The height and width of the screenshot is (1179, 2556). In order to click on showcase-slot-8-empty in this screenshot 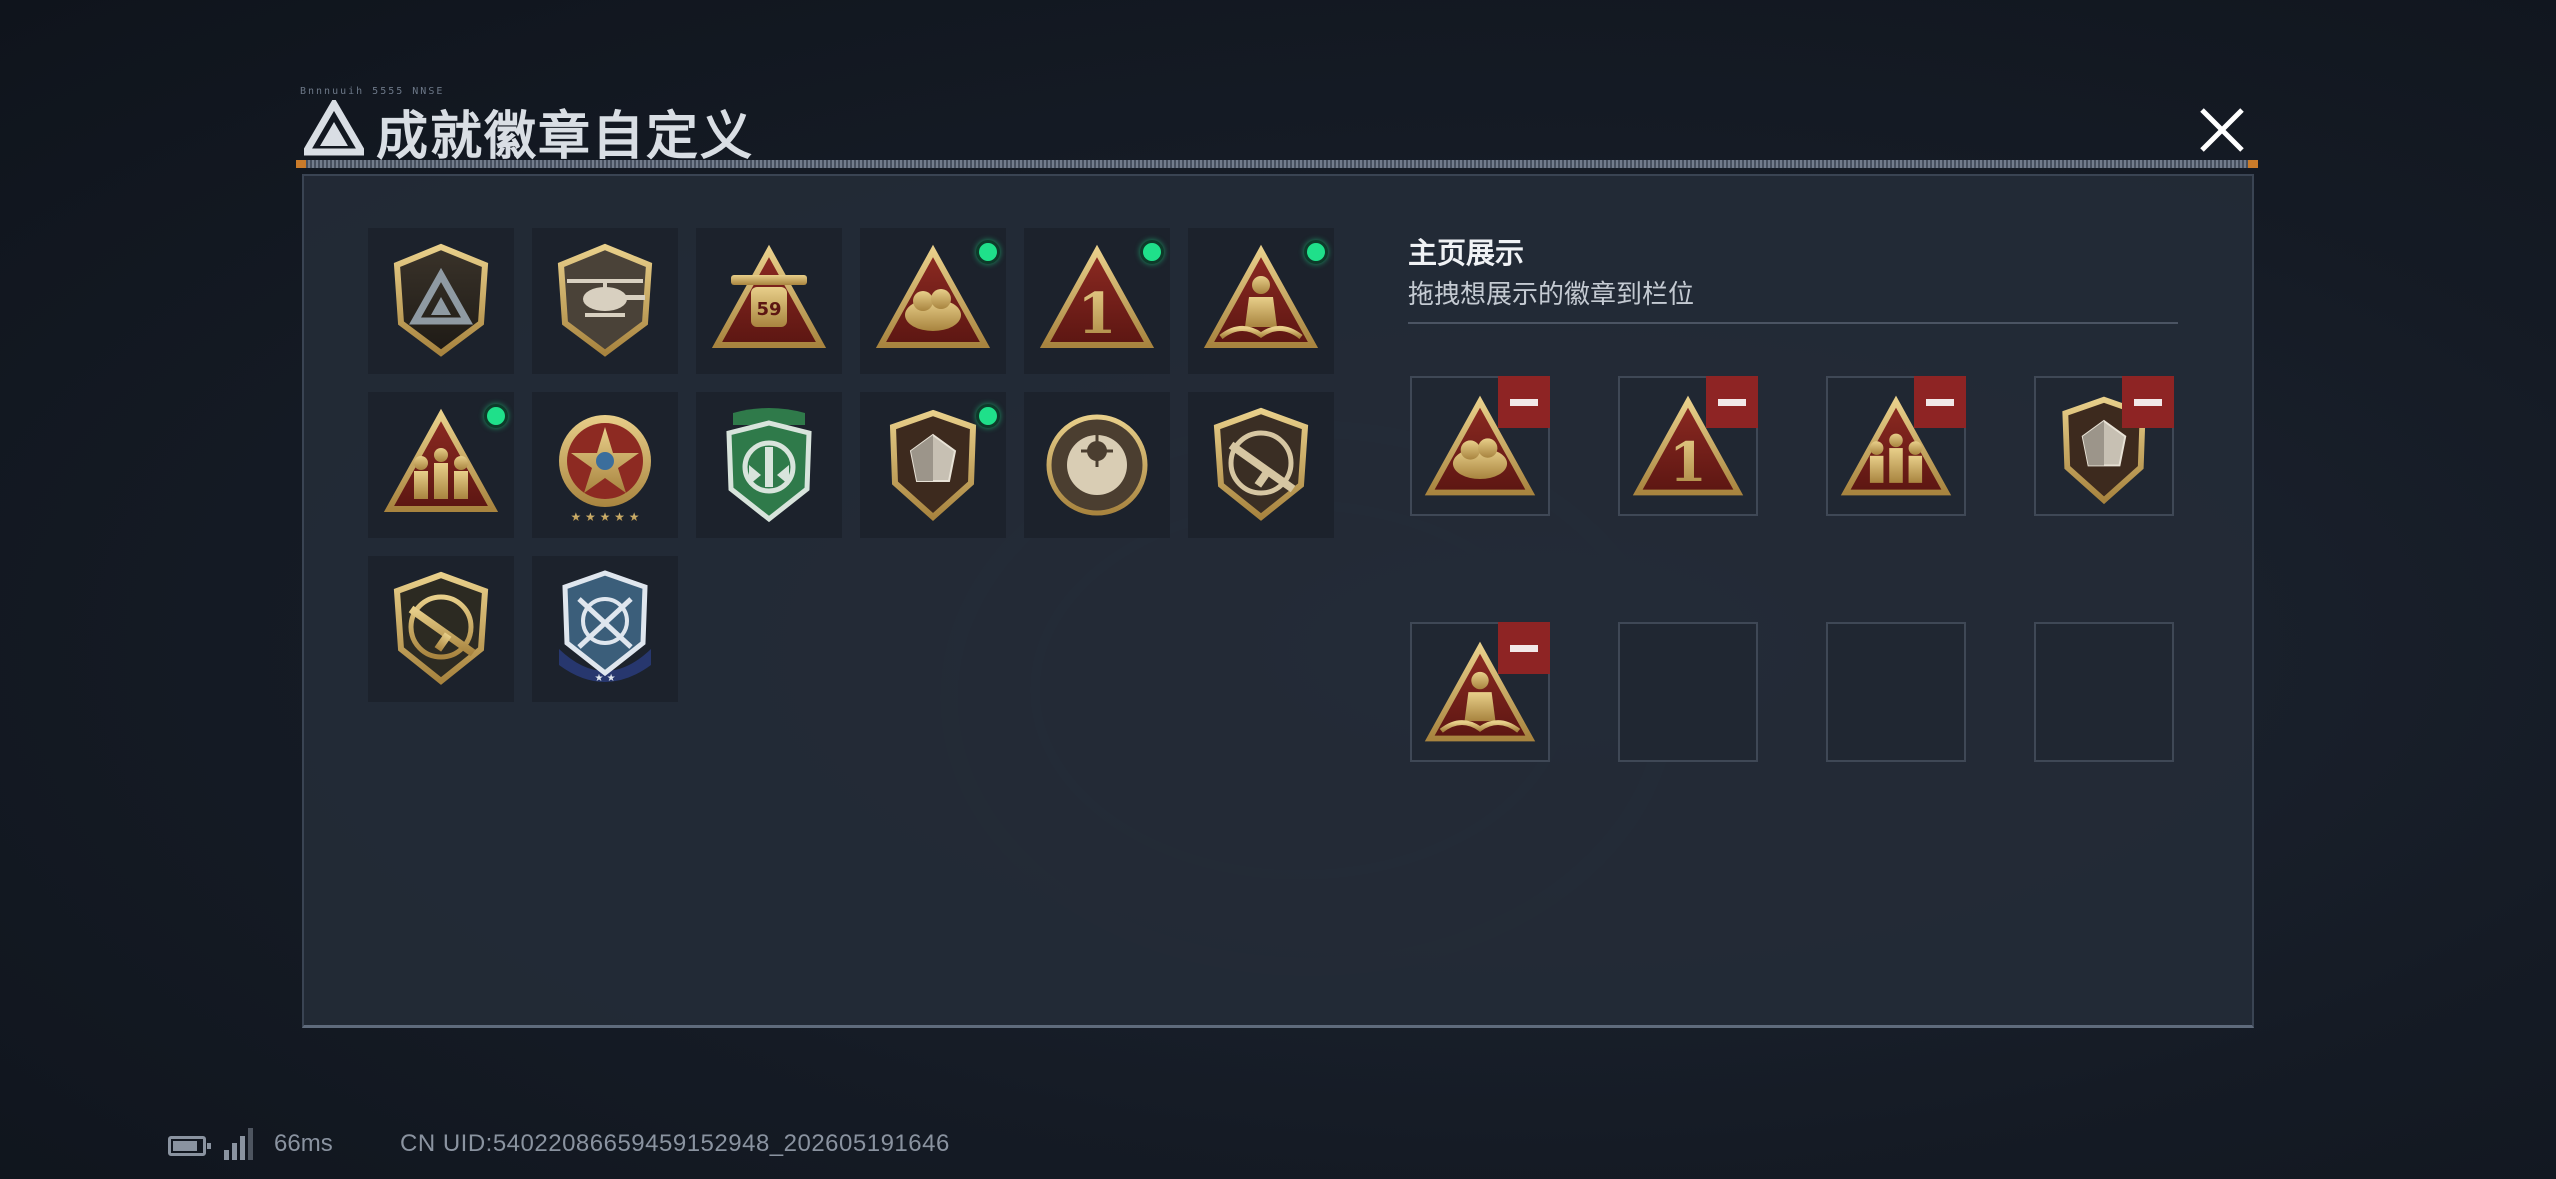, I will do `click(2104, 692)`.